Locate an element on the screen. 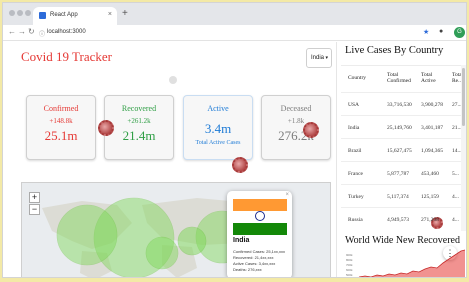 Image resolution: width=469 pixels, height=282 pixels. row-active: 453,460 is located at coordinates (430, 174).